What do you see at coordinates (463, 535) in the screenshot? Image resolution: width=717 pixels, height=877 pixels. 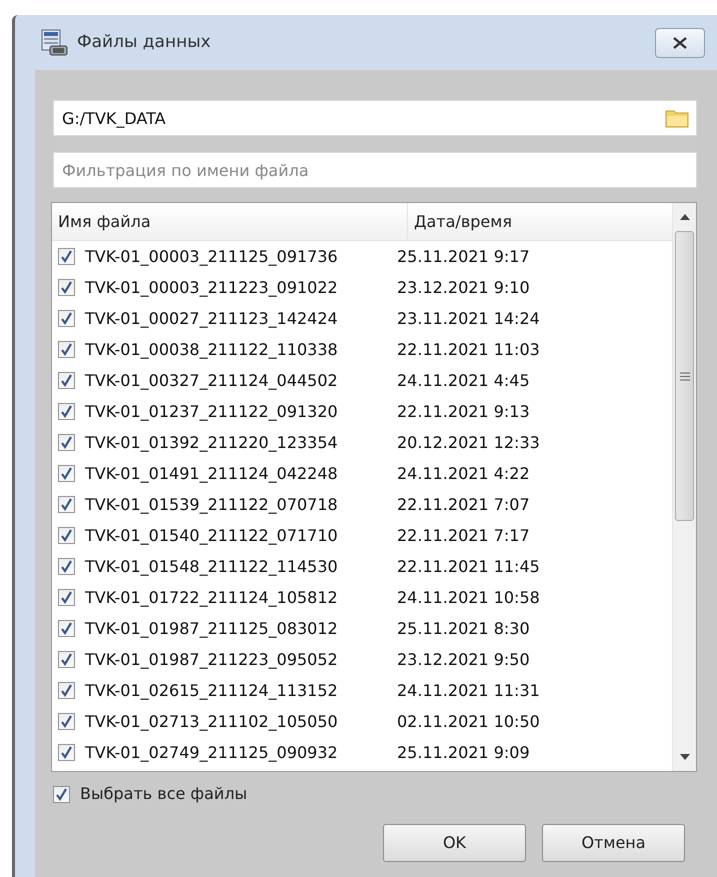 I see `file-datetime: 22.11.2021 7:17` at bounding box center [463, 535].